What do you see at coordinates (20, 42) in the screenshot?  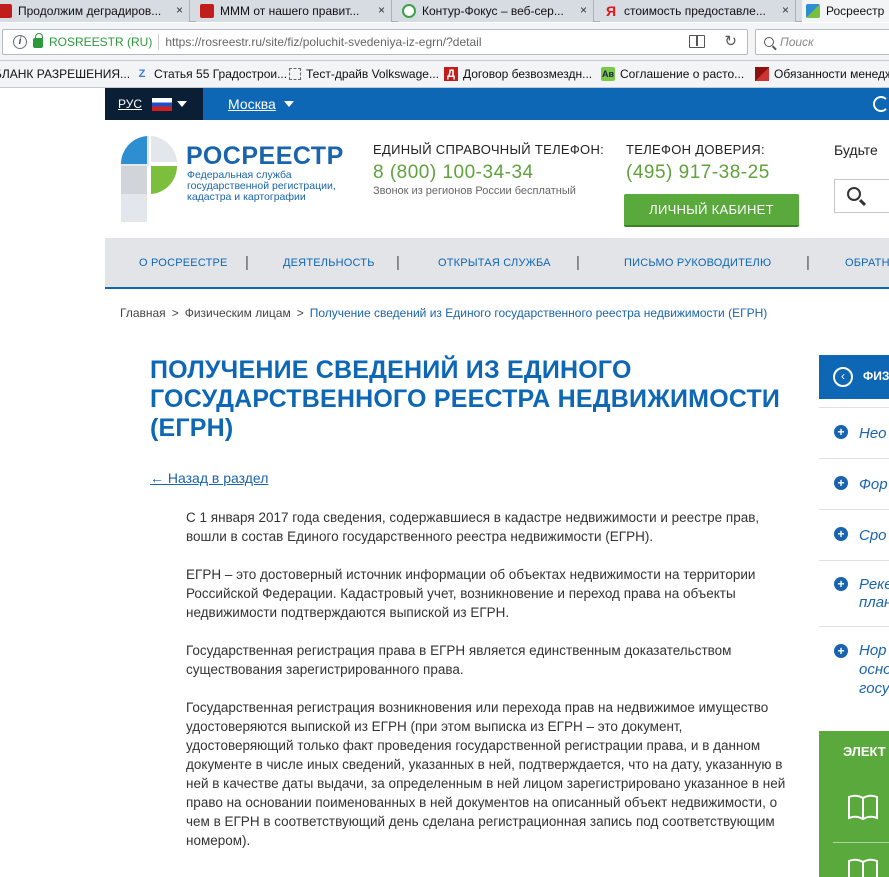 I see `info-icon: i` at bounding box center [20, 42].